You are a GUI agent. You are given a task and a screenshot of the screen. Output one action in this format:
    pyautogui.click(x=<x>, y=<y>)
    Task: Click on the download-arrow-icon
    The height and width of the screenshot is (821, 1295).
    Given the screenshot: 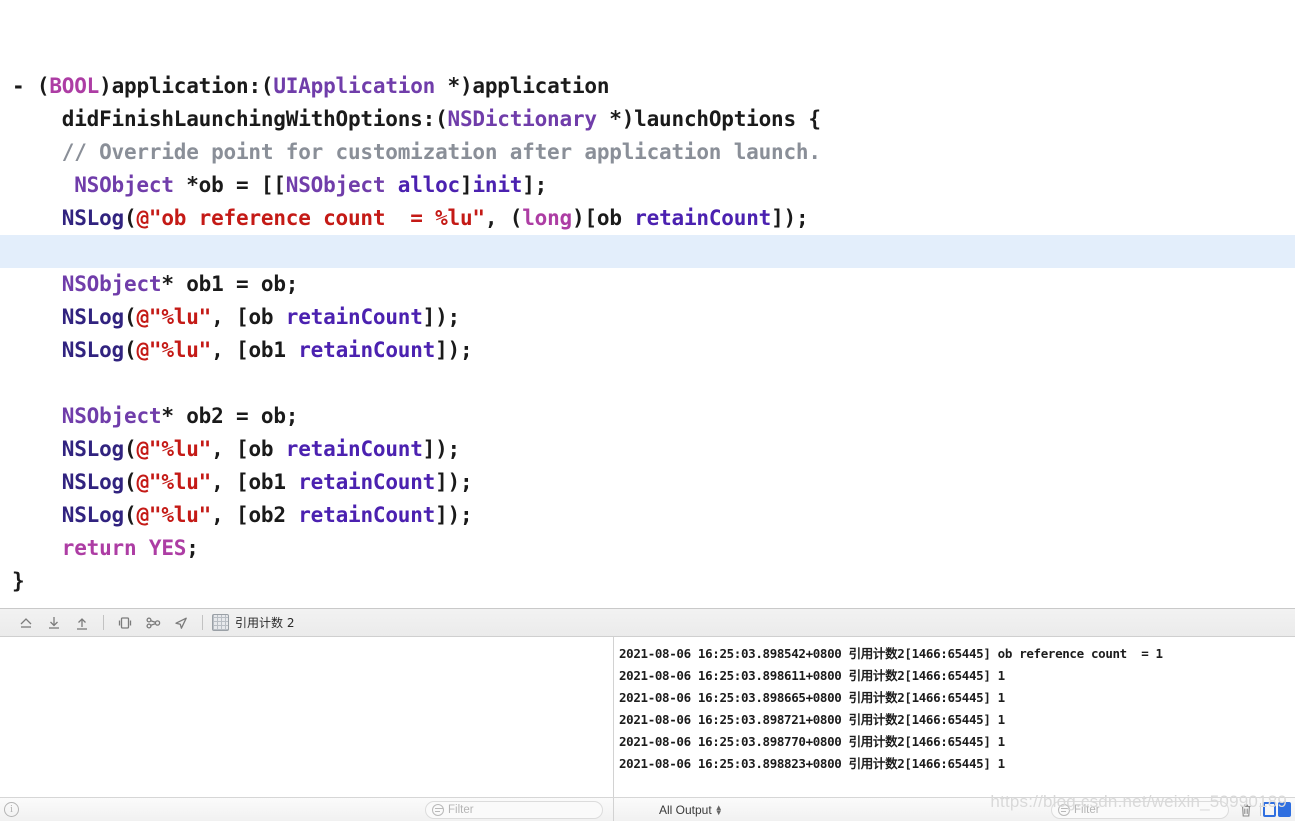 What is the action you would take?
    pyautogui.click(x=54, y=622)
    